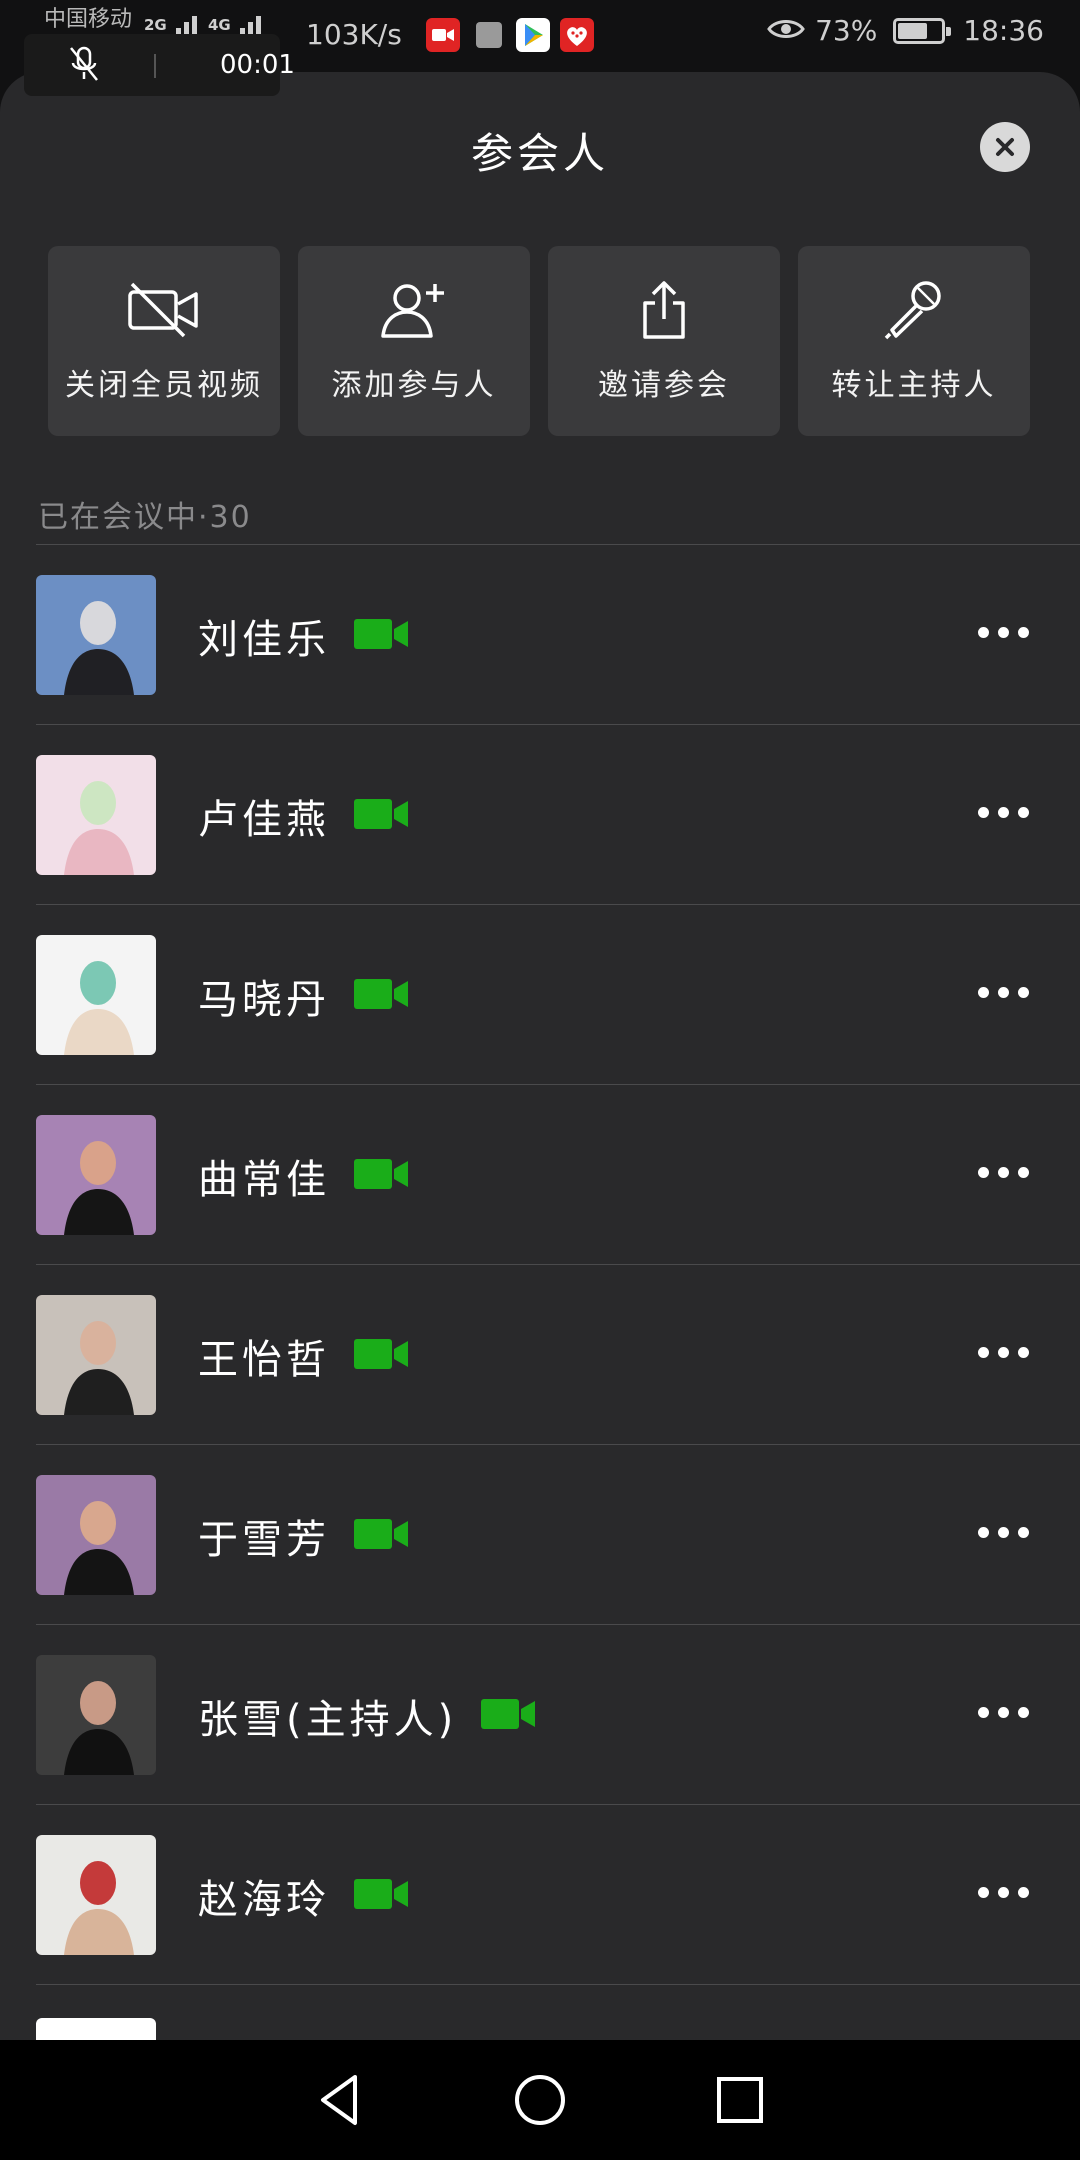 The width and height of the screenshot is (1080, 2160). What do you see at coordinates (219, 25) in the screenshot?
I see `network-2-label: 4G` at bounding box center [219, 25].